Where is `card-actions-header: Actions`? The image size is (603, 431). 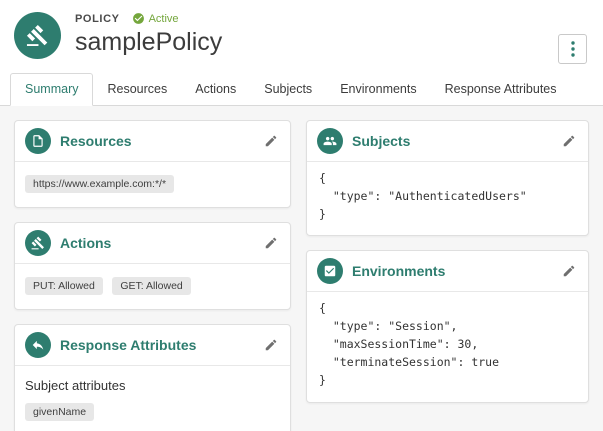
card-actions-header: Actions is located at coordinates (152, 243).